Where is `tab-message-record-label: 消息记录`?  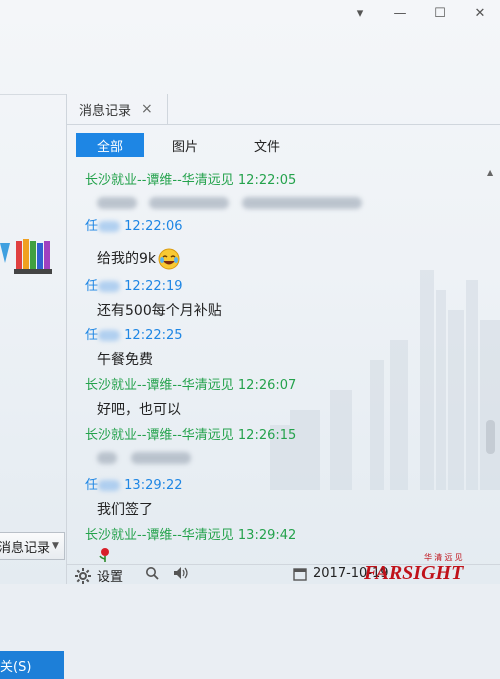
tab-message-record-label: 消息记录 is located at coordinates (105, 111).